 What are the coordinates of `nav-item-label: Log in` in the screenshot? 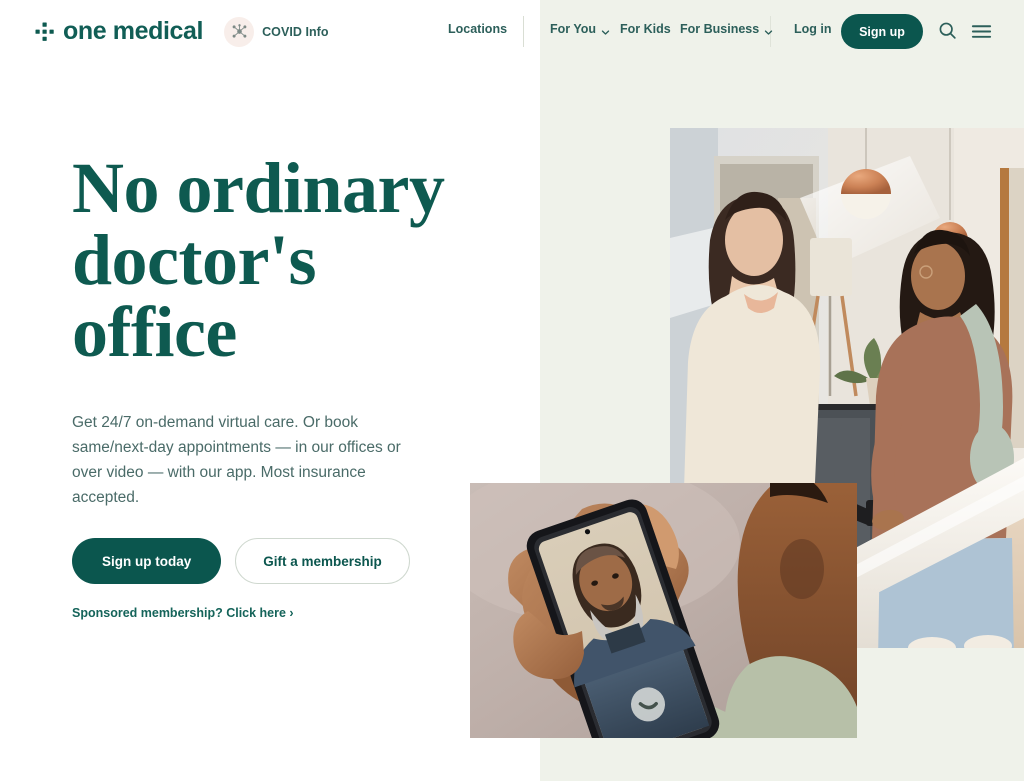 It's located at (813, 29).